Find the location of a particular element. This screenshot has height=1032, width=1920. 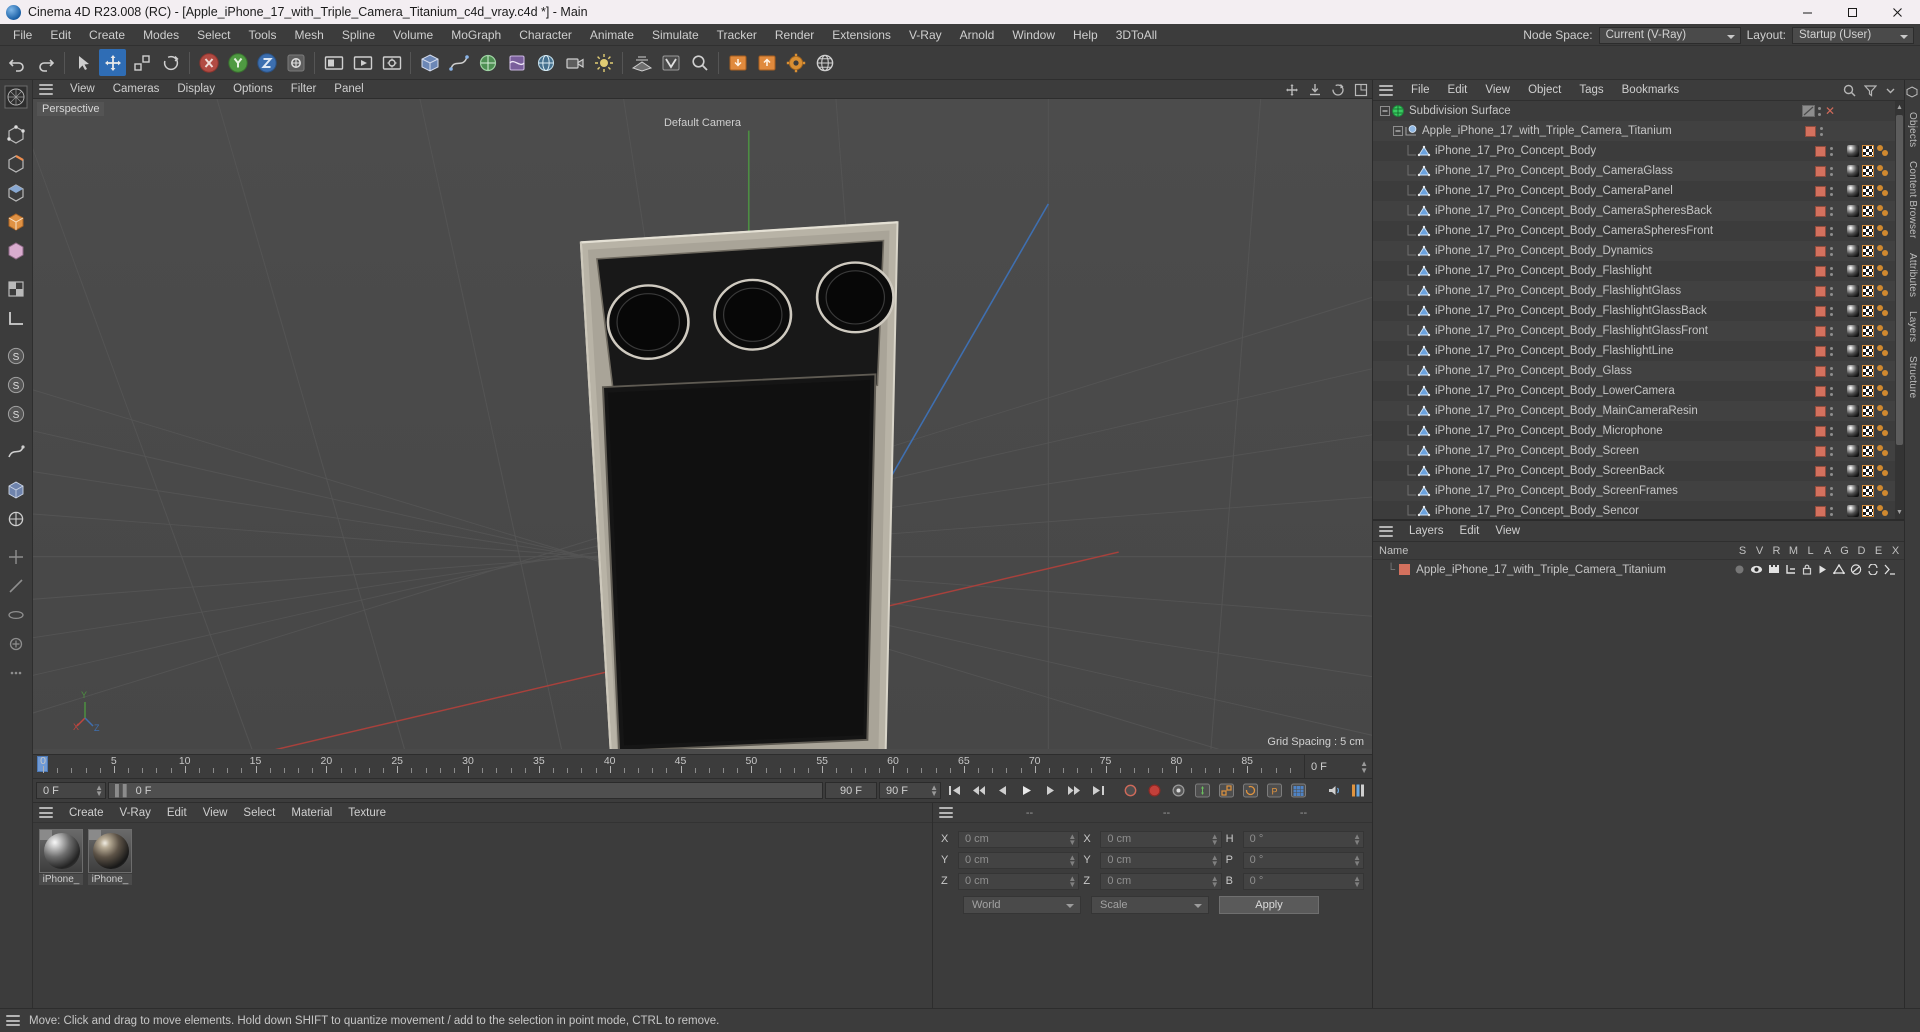

next-frame-icon is located at coordinates (1050, 791).